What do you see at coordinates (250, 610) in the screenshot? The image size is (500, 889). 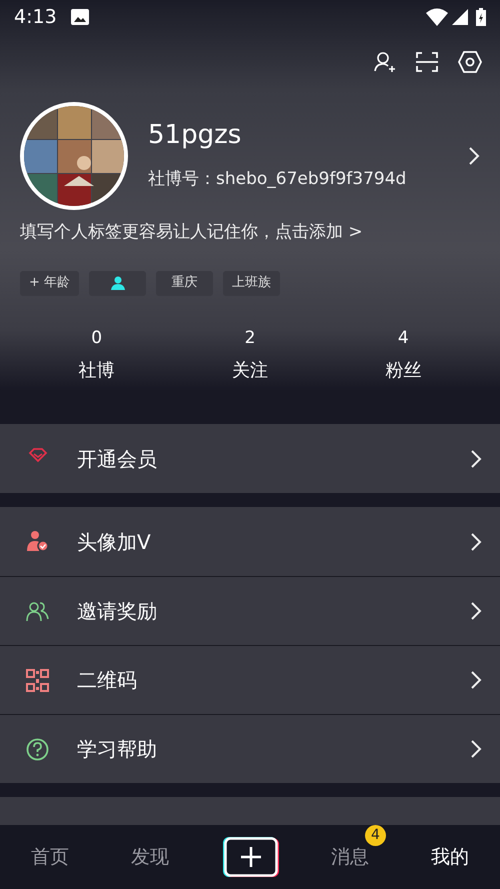 I see `menu-item: 邀请奖励` at bounding box center [250, 610].